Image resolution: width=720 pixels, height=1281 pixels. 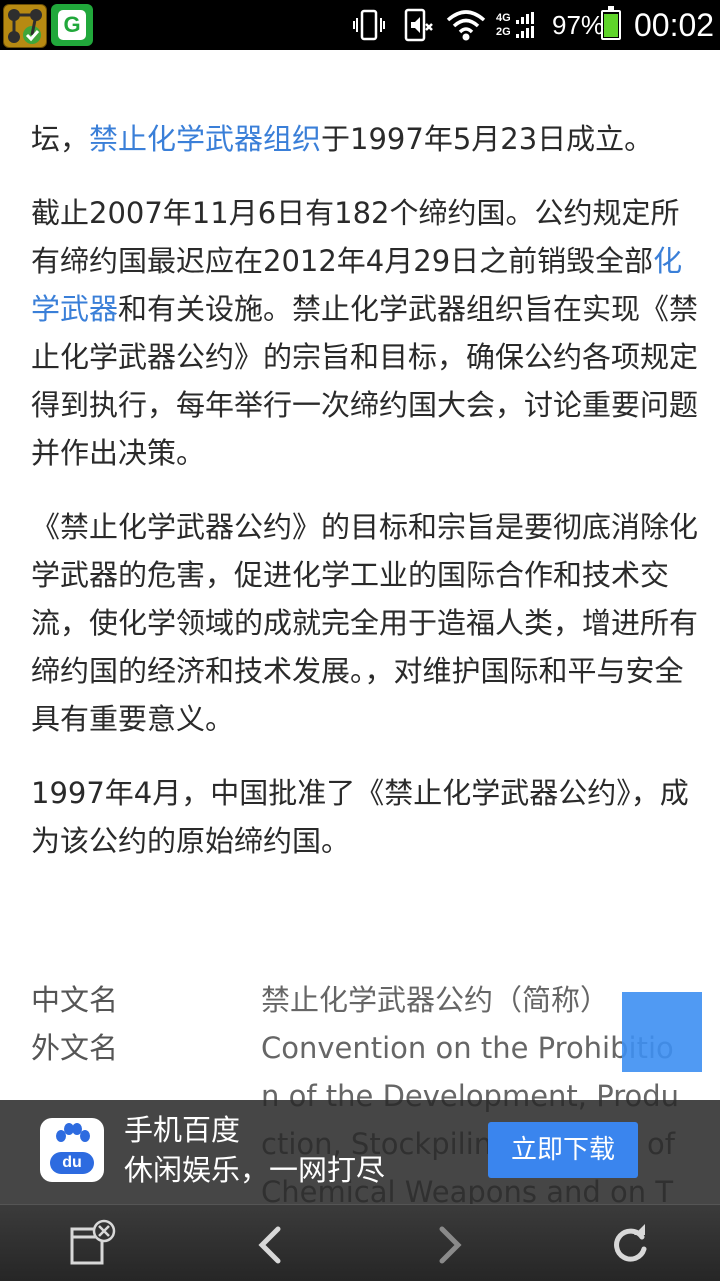 I want to click on refresh-icon, so click(x=630, y=1243).